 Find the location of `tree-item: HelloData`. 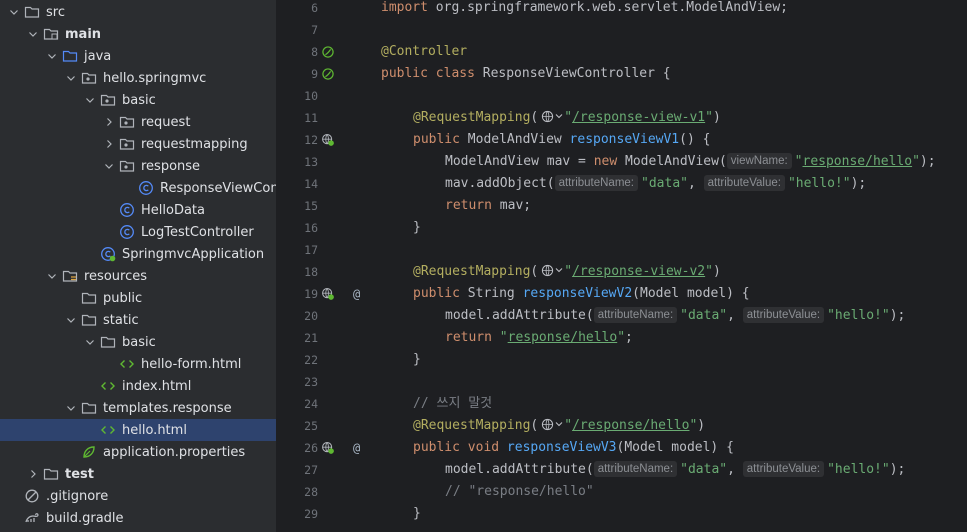

tree-item: HelloData is located at coordinates (138, 210).